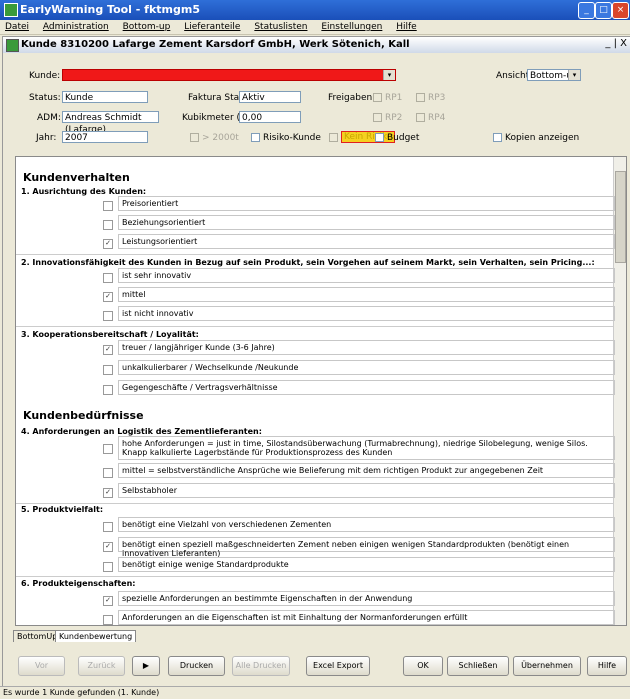 The width and height of the screenshot is (630, 699). What do you see at coordinates (620, 217) in the screenshot?
I see `scroll-thumb` at bounding box center [620, 217].